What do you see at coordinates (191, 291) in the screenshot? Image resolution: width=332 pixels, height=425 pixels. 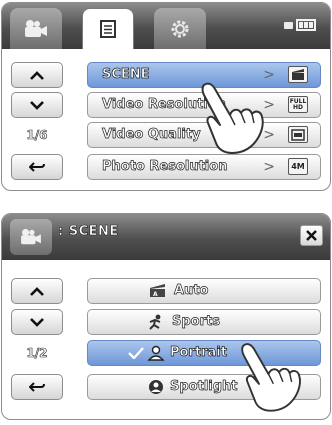 I see `scene-option-label: Auto` at bounding box center [191, 291].